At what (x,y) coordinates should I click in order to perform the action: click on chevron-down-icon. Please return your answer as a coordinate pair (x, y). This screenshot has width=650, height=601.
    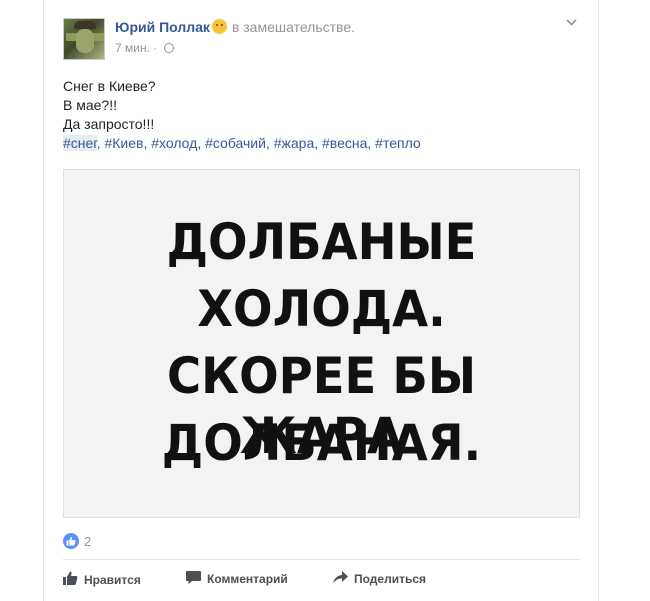
    Looking at the image, I should click on (571, 24).